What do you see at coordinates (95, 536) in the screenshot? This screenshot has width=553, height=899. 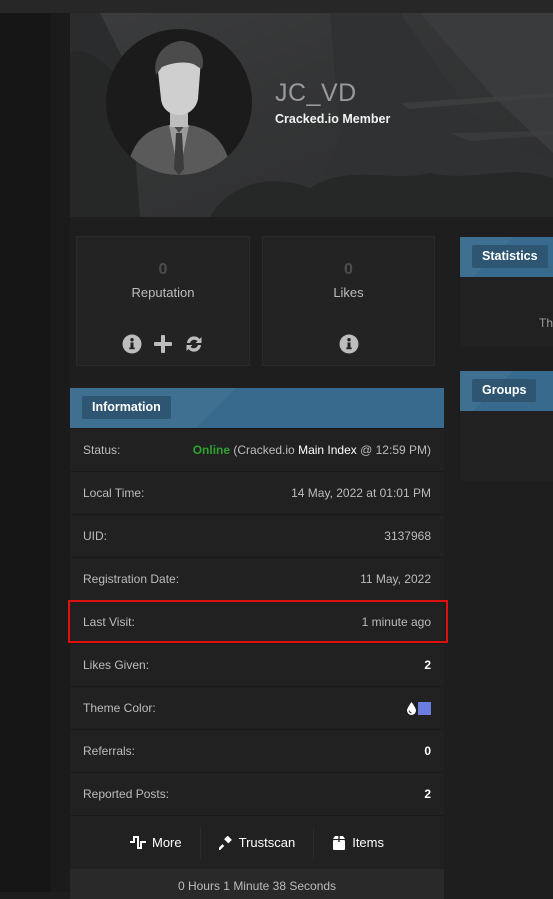 I see `uid-label: UID:` at bounding box center [95, 536].